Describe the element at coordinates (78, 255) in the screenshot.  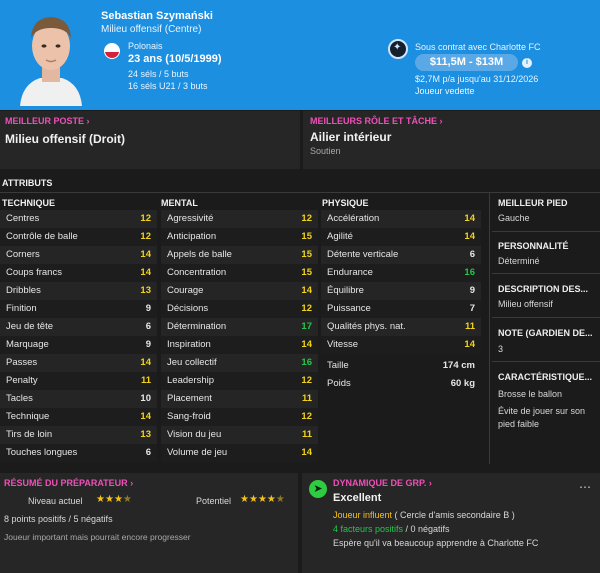
I see `attribute-row: Corners 14` at that location.